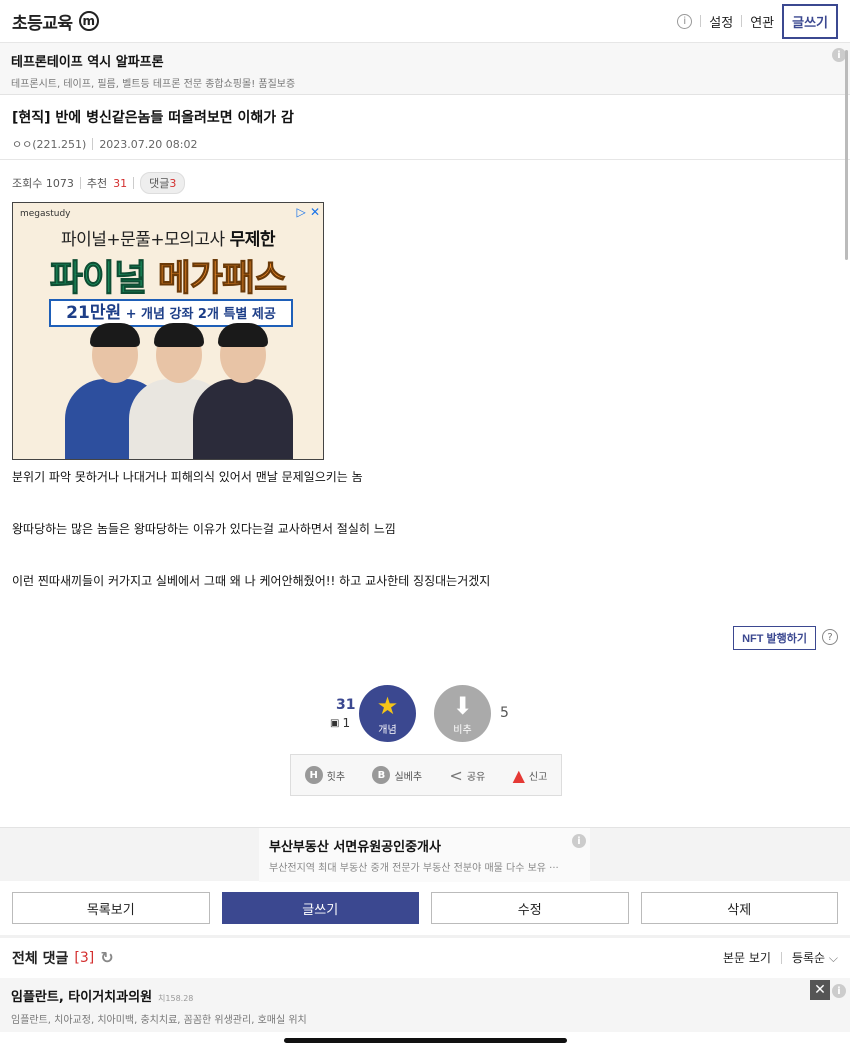  I want to click on banner-brand-logo: megastudy, so click(45, 214).